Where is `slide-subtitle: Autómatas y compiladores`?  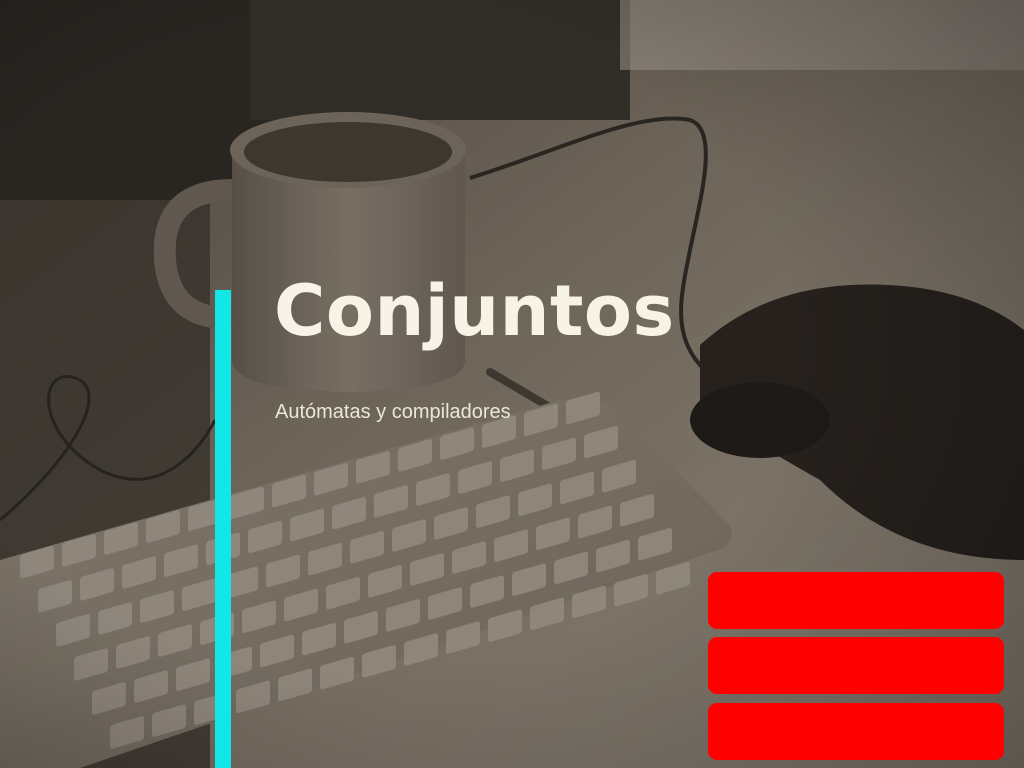 slide-subtitle: Autómatas y compiladores is located at coordinates (393, 412).